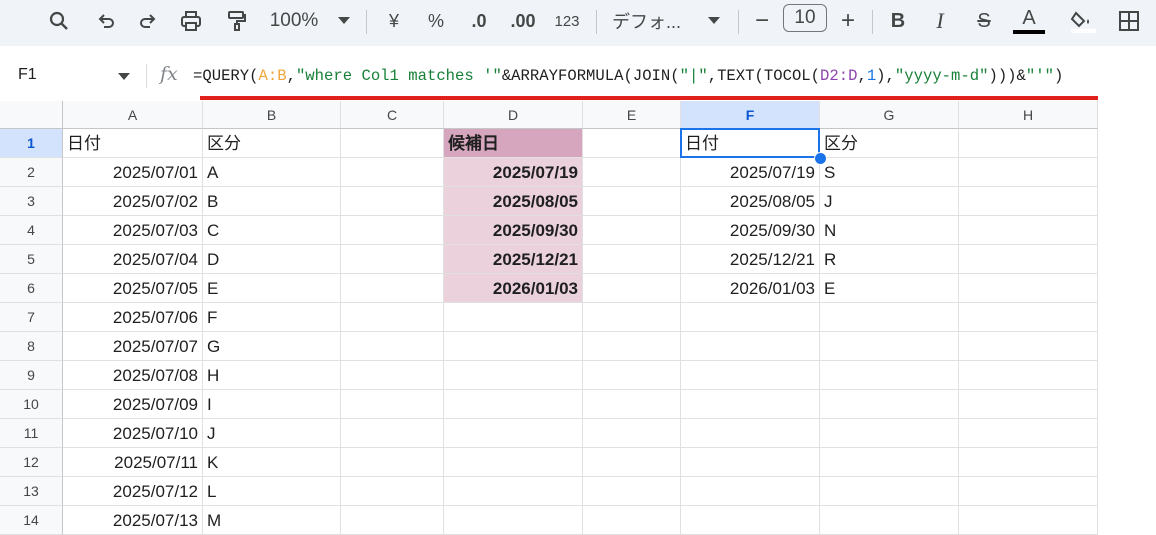 The width and height of the screenshot is (1156, 535). What do you see at coordinates (889, 491) in the screenshot?
I see `cell-g13` at bounding box center [889, 491].